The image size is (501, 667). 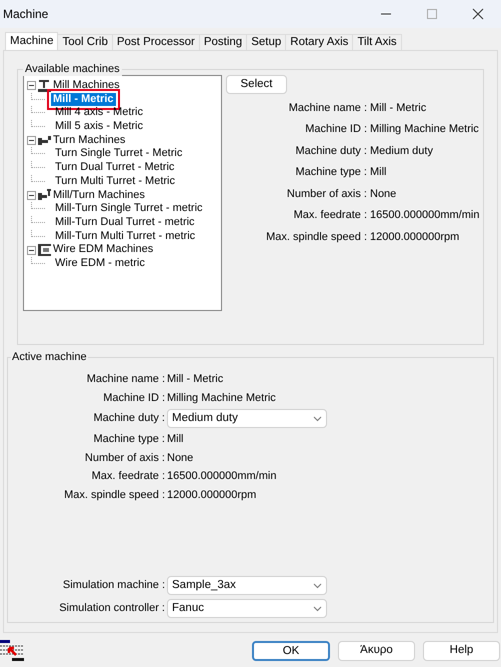 I want to click on group-title: Available machines, so click(x=72, y=69).